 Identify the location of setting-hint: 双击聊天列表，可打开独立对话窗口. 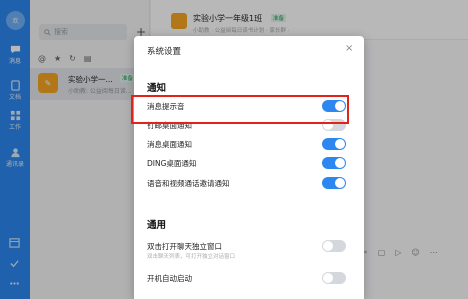
(191, 257).